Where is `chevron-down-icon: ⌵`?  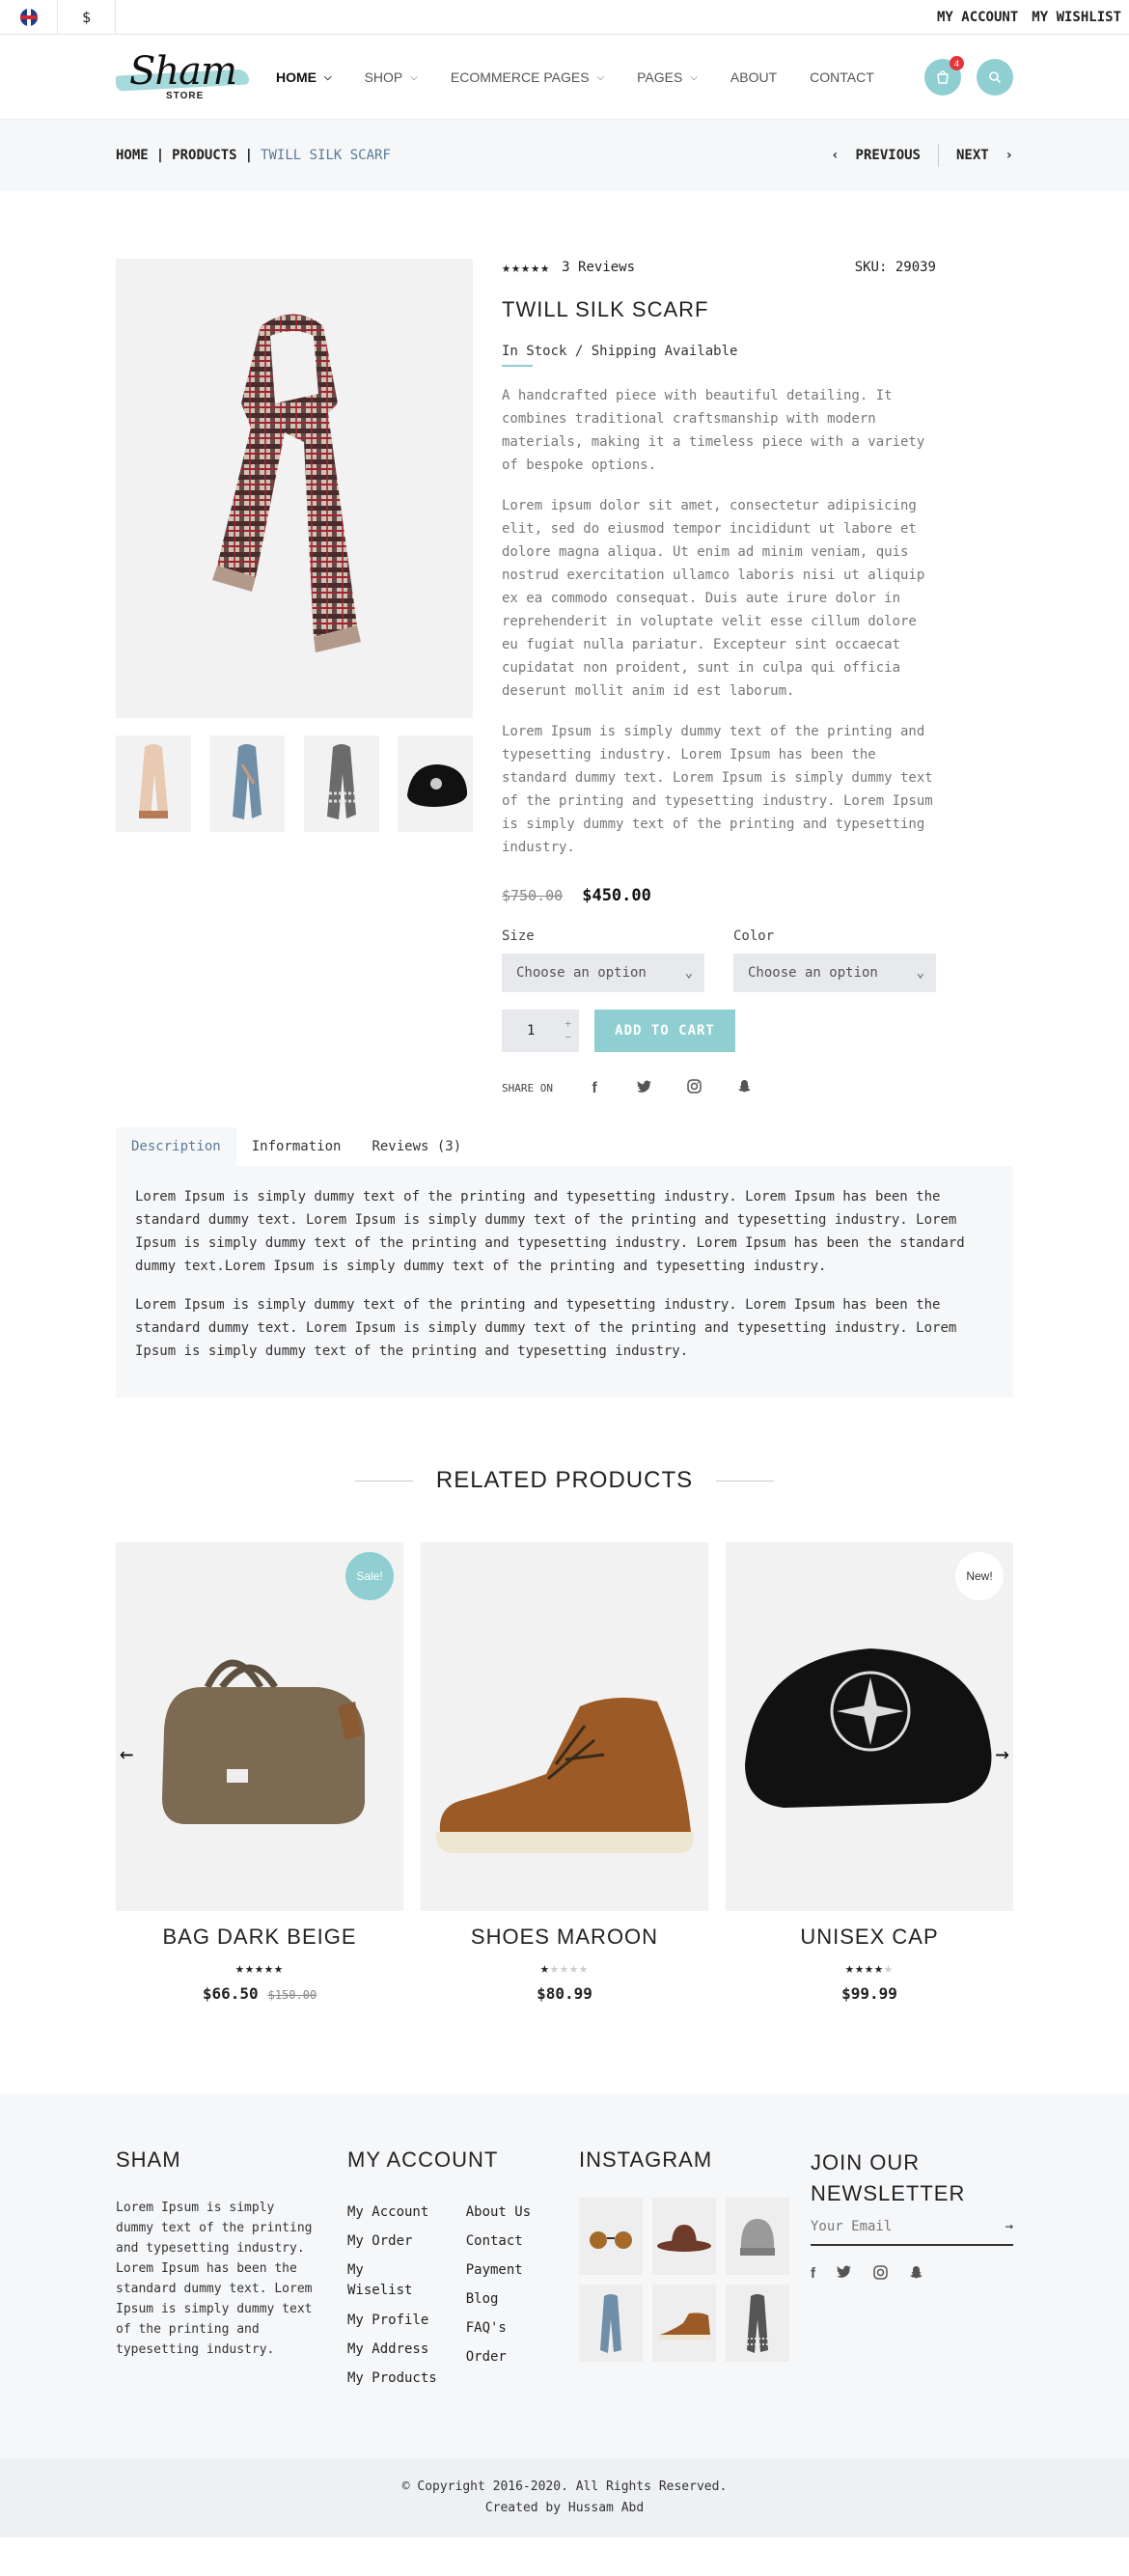 chevron-down-icon: ⌵ is located at coordinates (694, 77).